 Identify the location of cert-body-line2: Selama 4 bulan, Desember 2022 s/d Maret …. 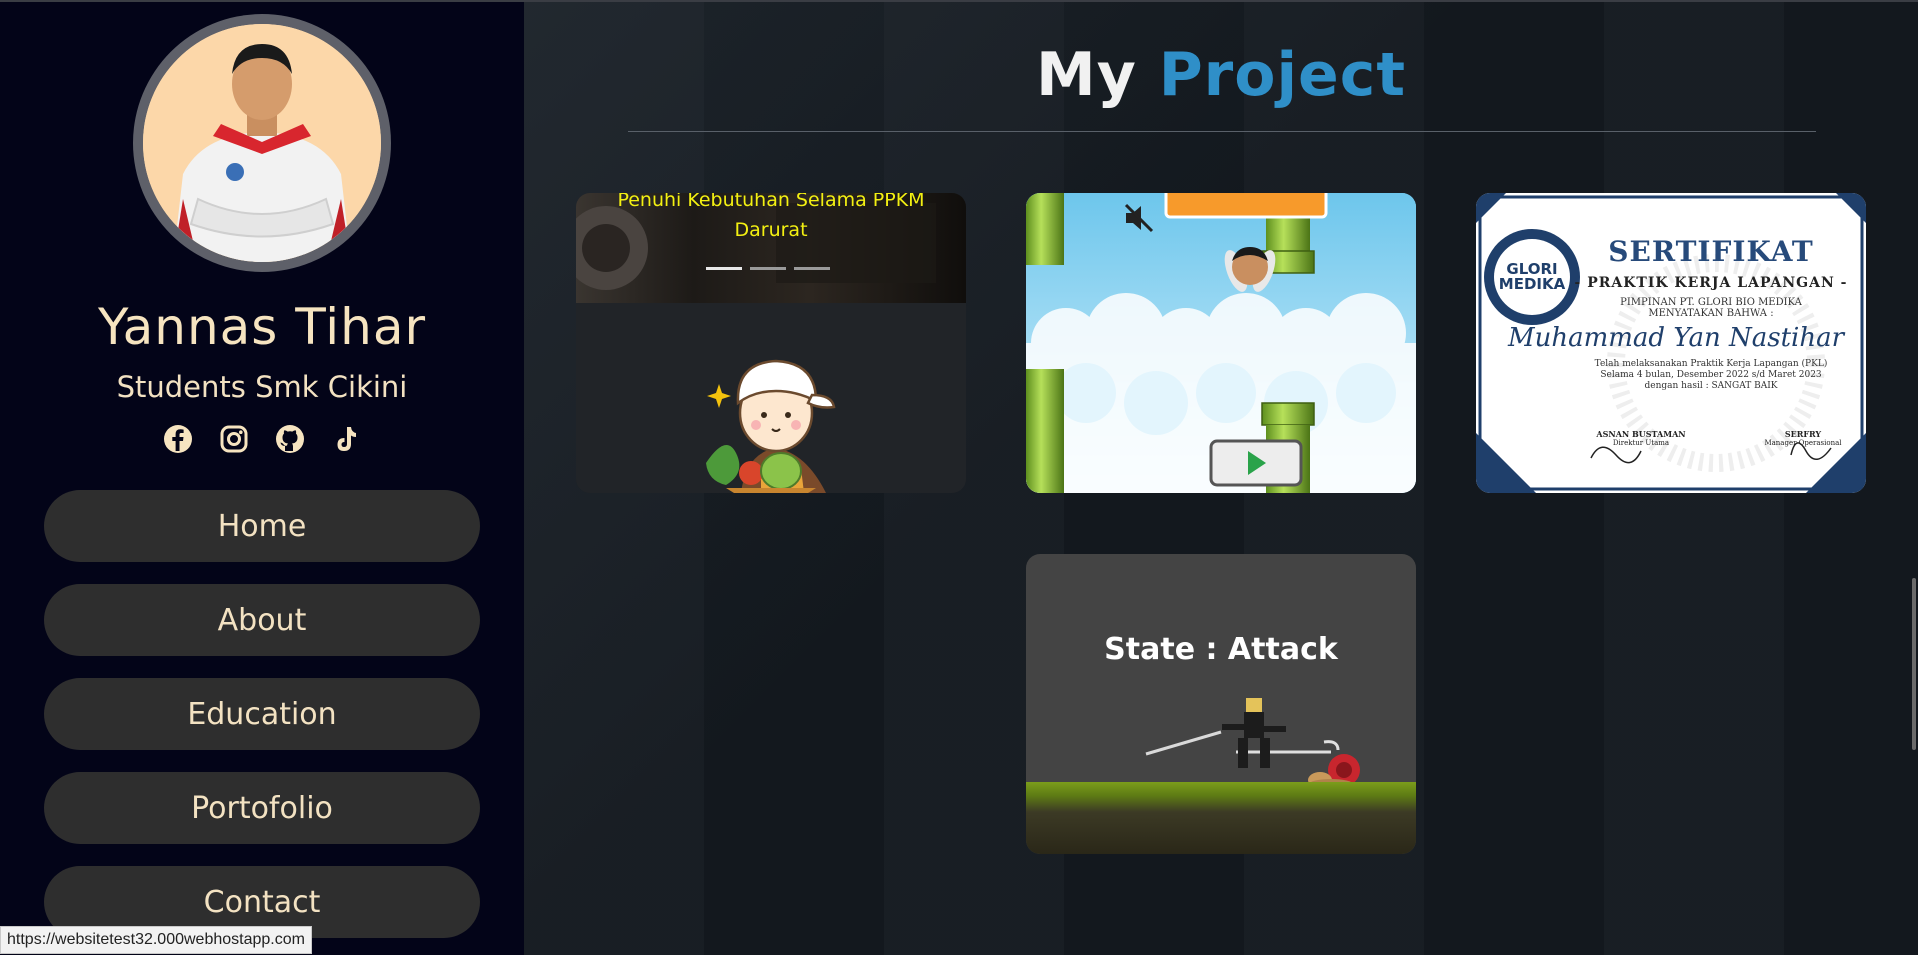
(1711, 375).